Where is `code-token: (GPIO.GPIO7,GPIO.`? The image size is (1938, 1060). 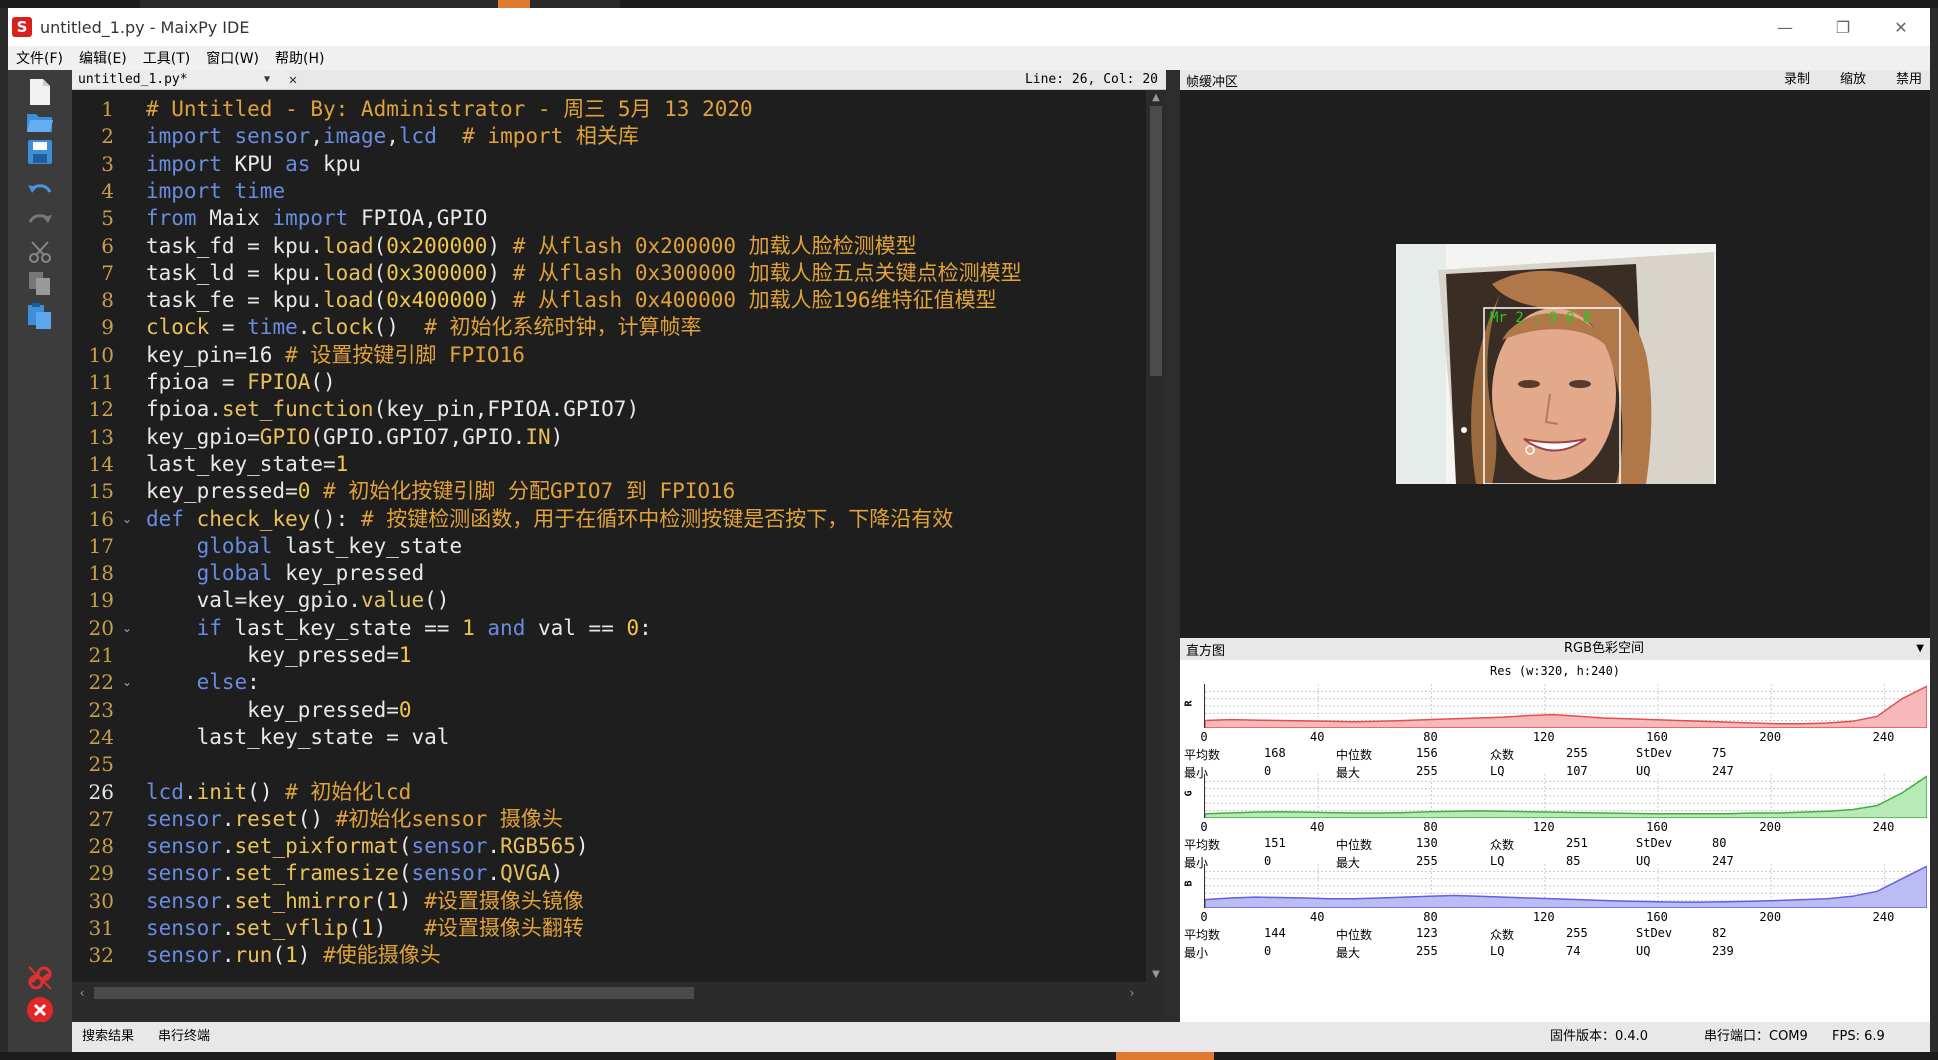 code-token: (GPIO.GPIO7,GPIO. is located at coordinates (418, 437).